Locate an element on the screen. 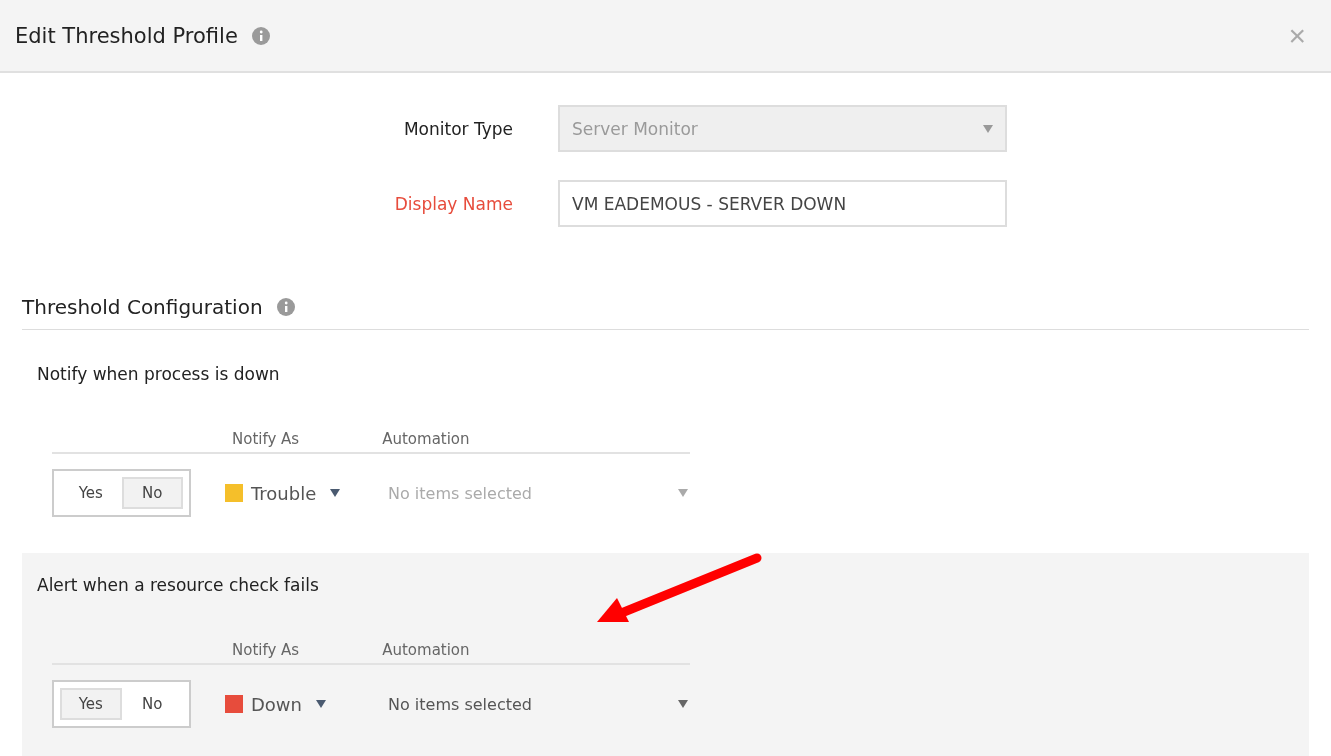 The width and height of the screenshot is (1331, 756). input-field: VM EADEMOUS - SERVER DOWN is located at coordinates (782, 203).